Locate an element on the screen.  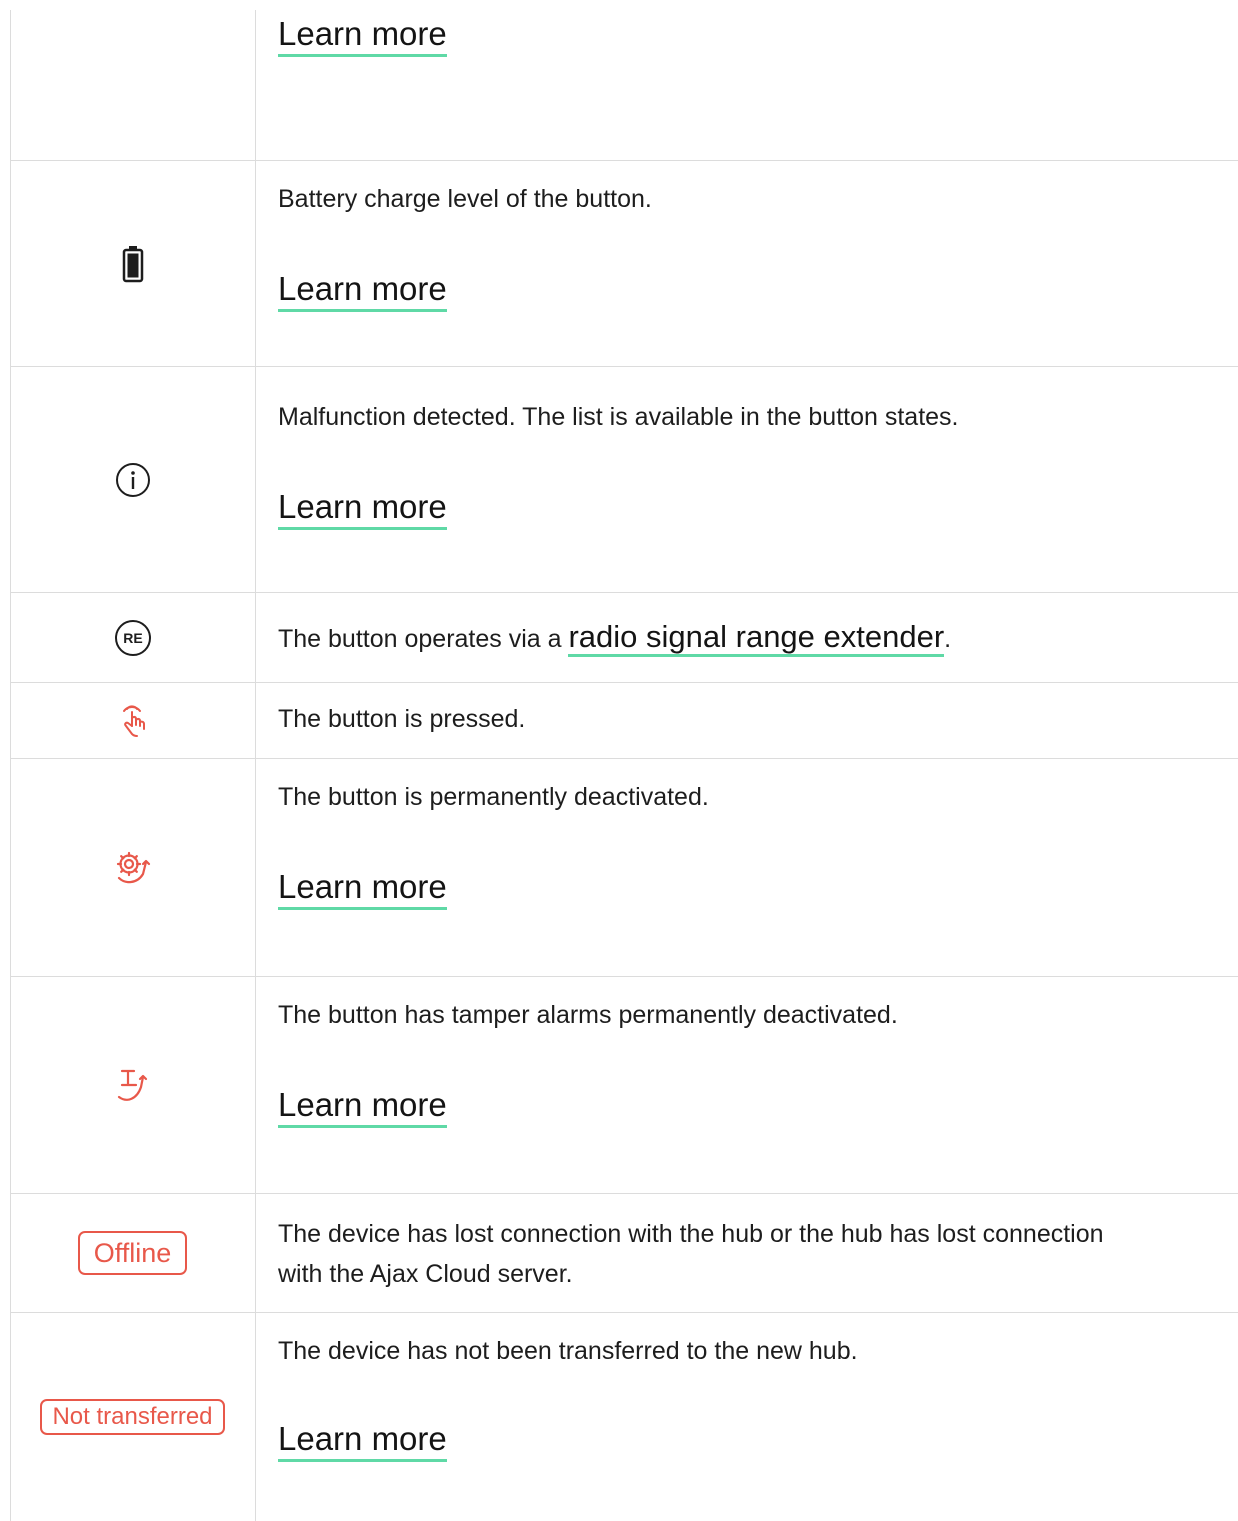
description-text: The button operates via a is located at coordinates (423, 639).